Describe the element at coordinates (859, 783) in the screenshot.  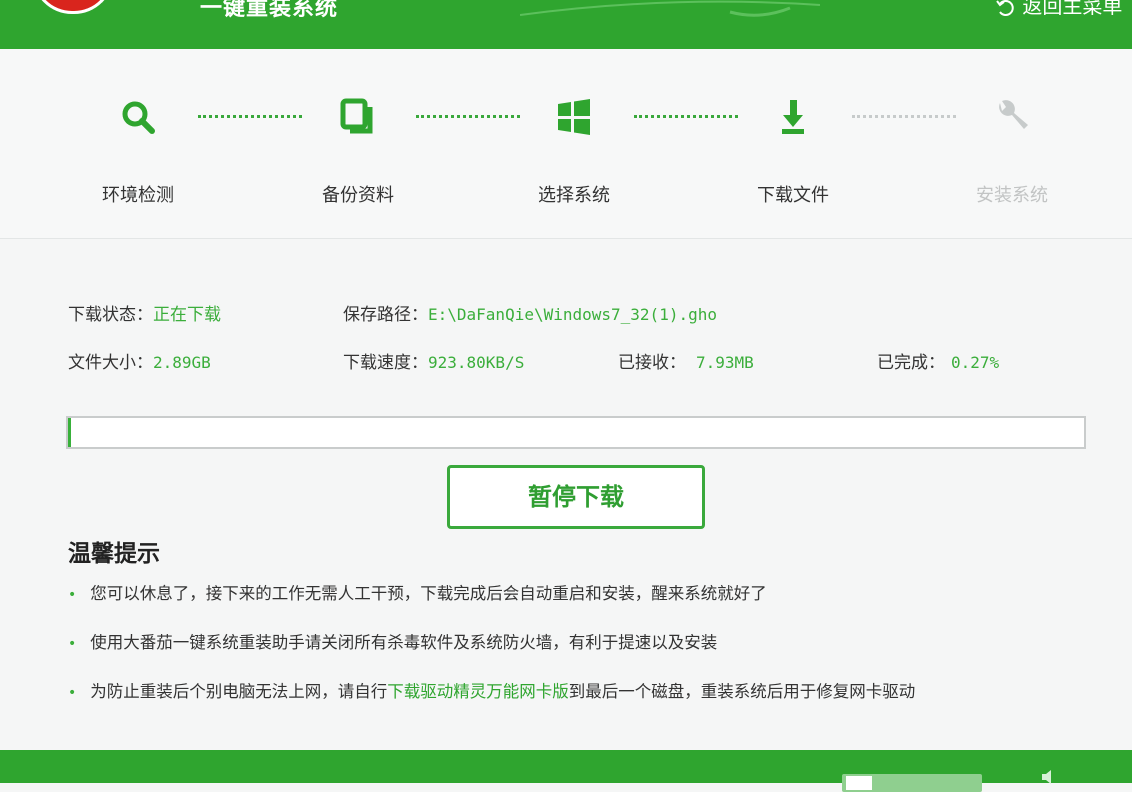
I see `badge-icon` at that location.